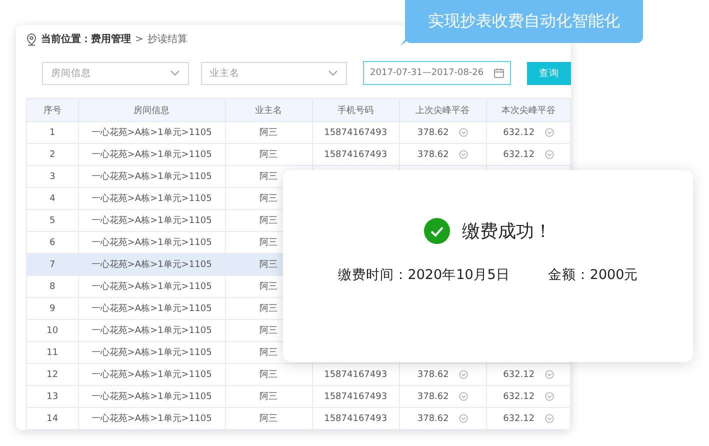 This screenshot has width=709, height=446. I want to click on column-header: 业主名, so click(268, 110).